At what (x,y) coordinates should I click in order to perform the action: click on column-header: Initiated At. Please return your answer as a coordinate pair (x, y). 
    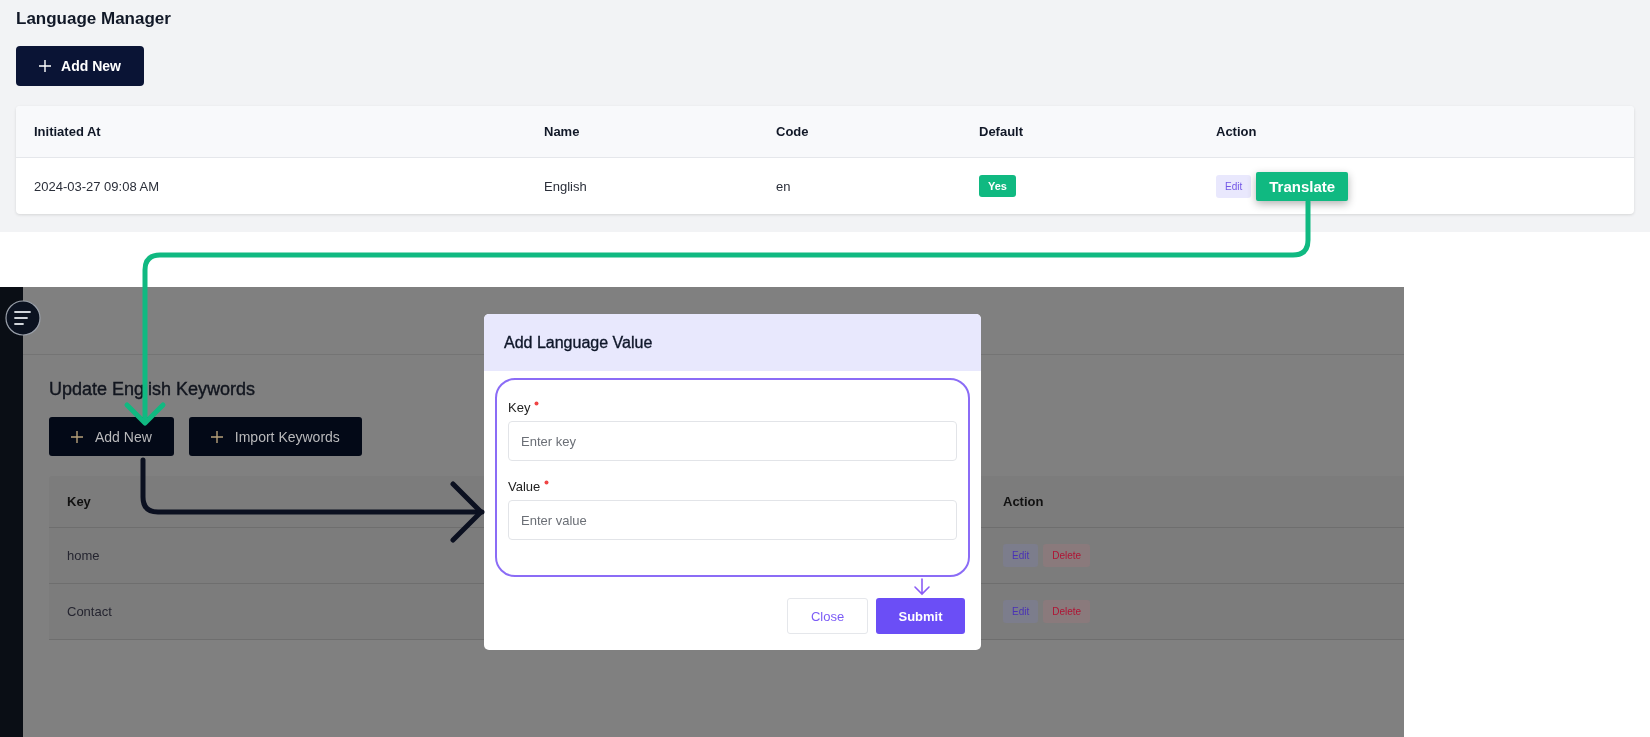
    Looking at the image, I should click on (67, 131).